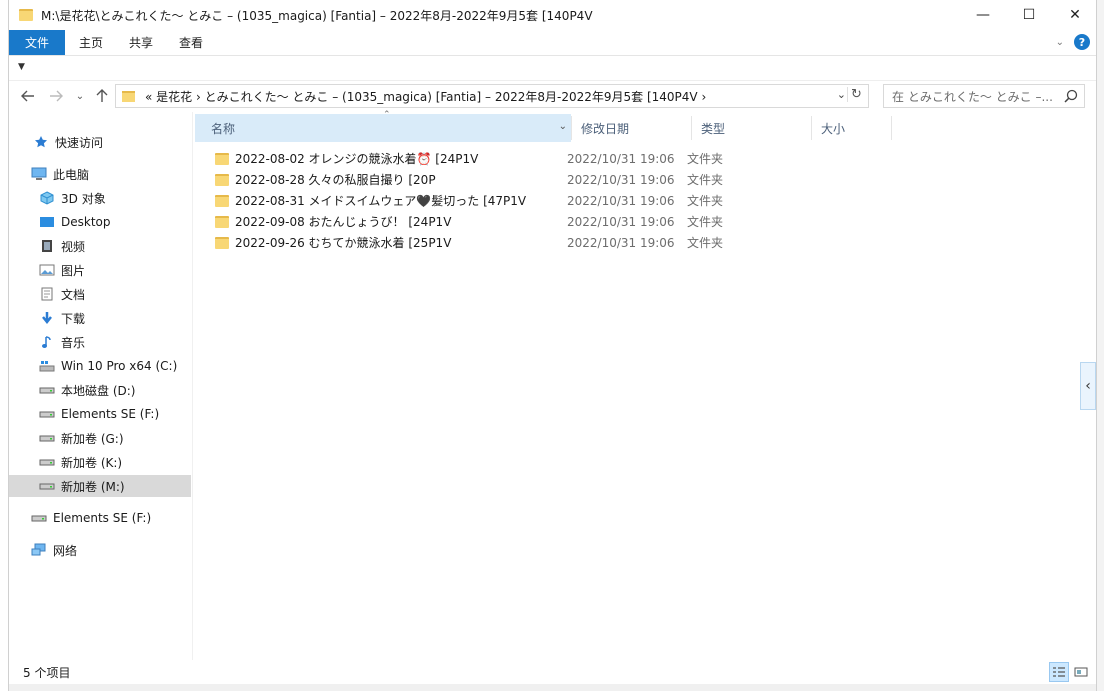 This screenshot has width=1104, height=691. What do you see at coordinates (91, 518) in the screenshot?
I see `sidebar-item-external-drive: Elements SE (F:)` at bounding box center [91, 518].